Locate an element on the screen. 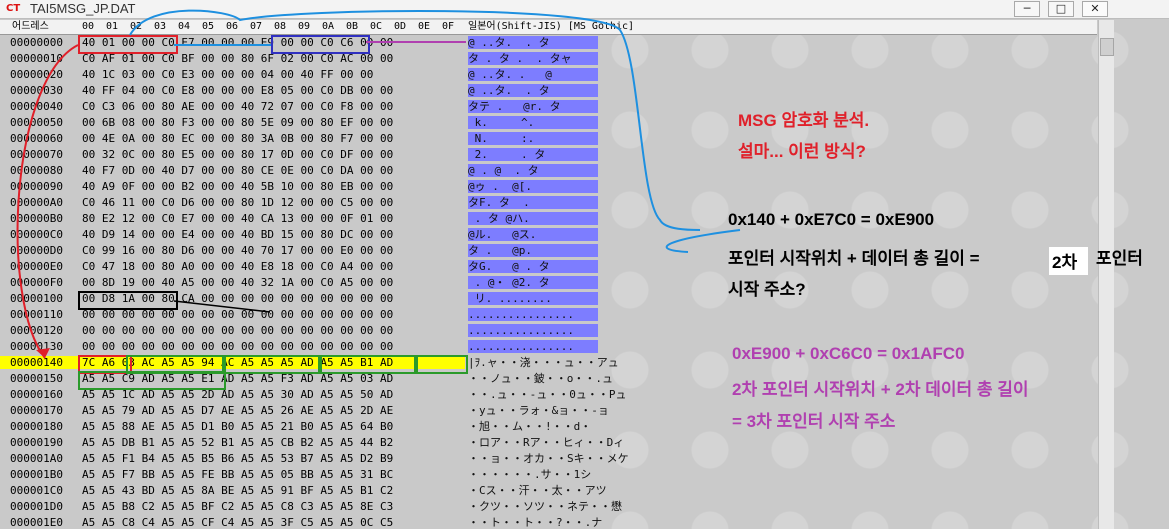  equation-1-desc: 포인터 시작위치 + 데이터 총 길이 = is located at coordinates (854, 258).